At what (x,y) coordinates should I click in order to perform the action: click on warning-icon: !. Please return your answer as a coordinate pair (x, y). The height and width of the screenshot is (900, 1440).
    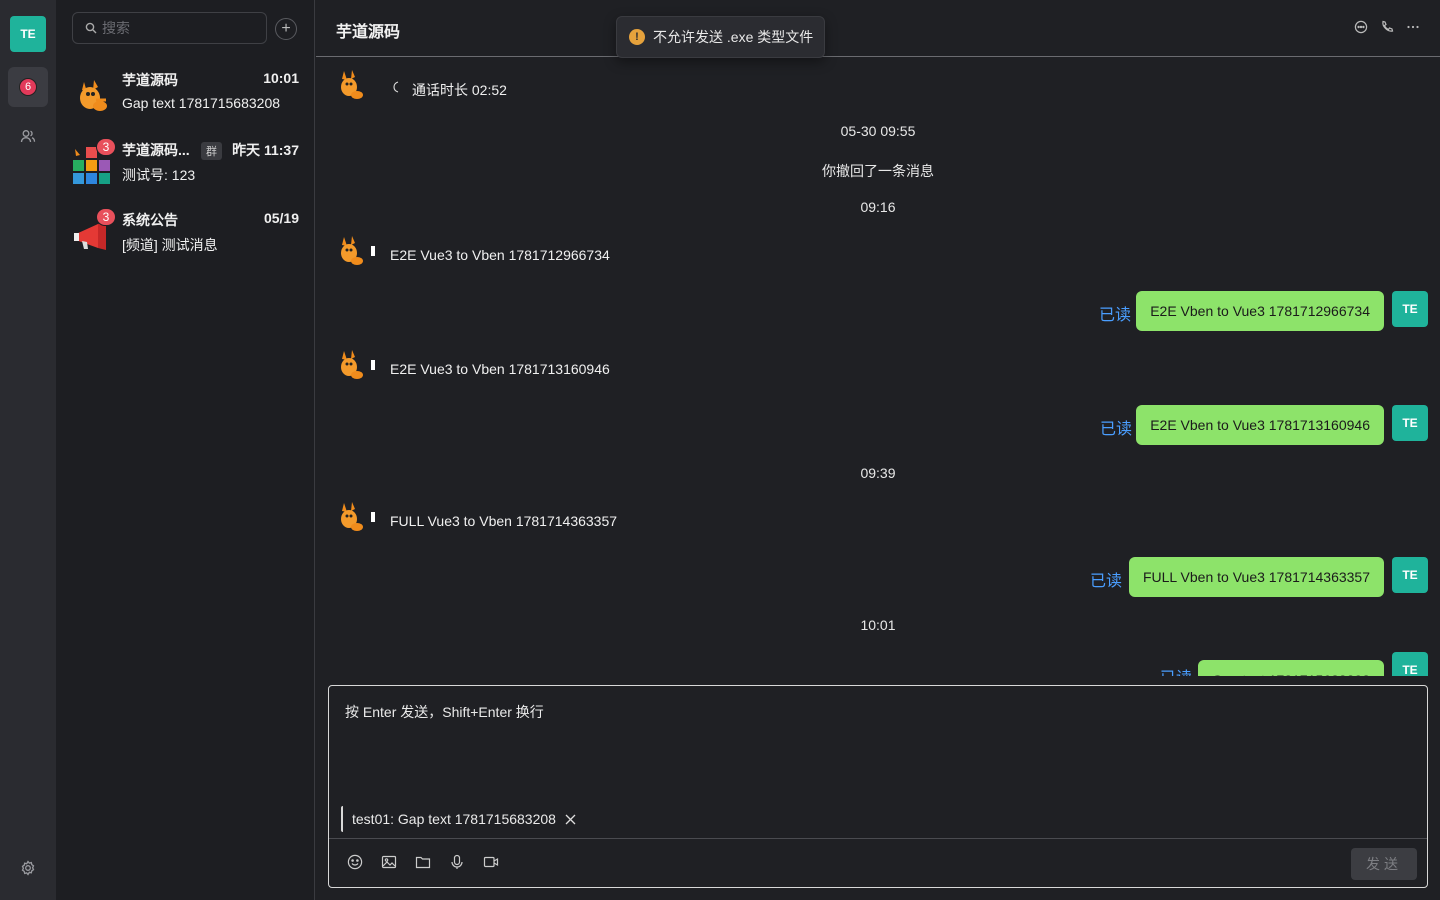
    Looking at the image, I should click on (637, 37).